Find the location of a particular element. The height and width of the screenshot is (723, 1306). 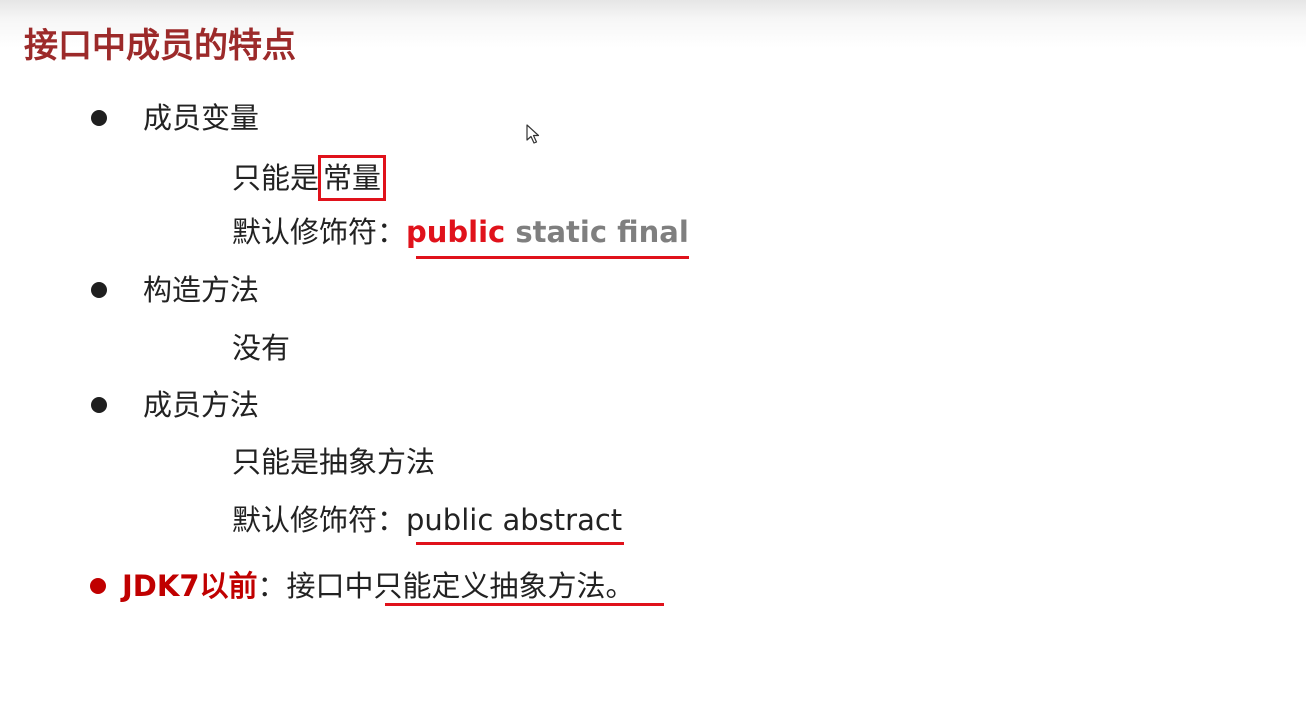

jdk7-label: JDK7以前 is located at coordinates (190, 586).